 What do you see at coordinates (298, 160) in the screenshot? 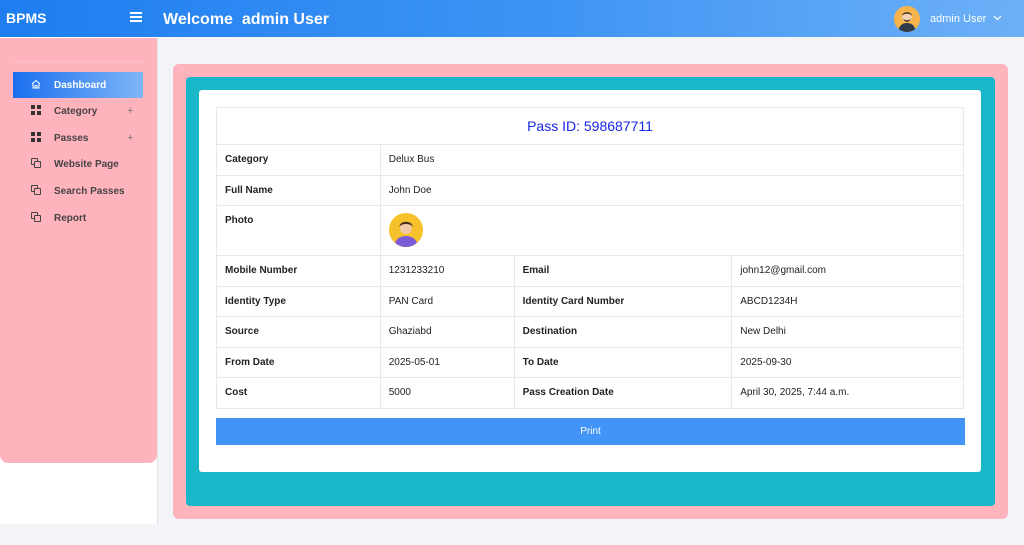
I see `category-label: Category` at bounding box center [298, 160].